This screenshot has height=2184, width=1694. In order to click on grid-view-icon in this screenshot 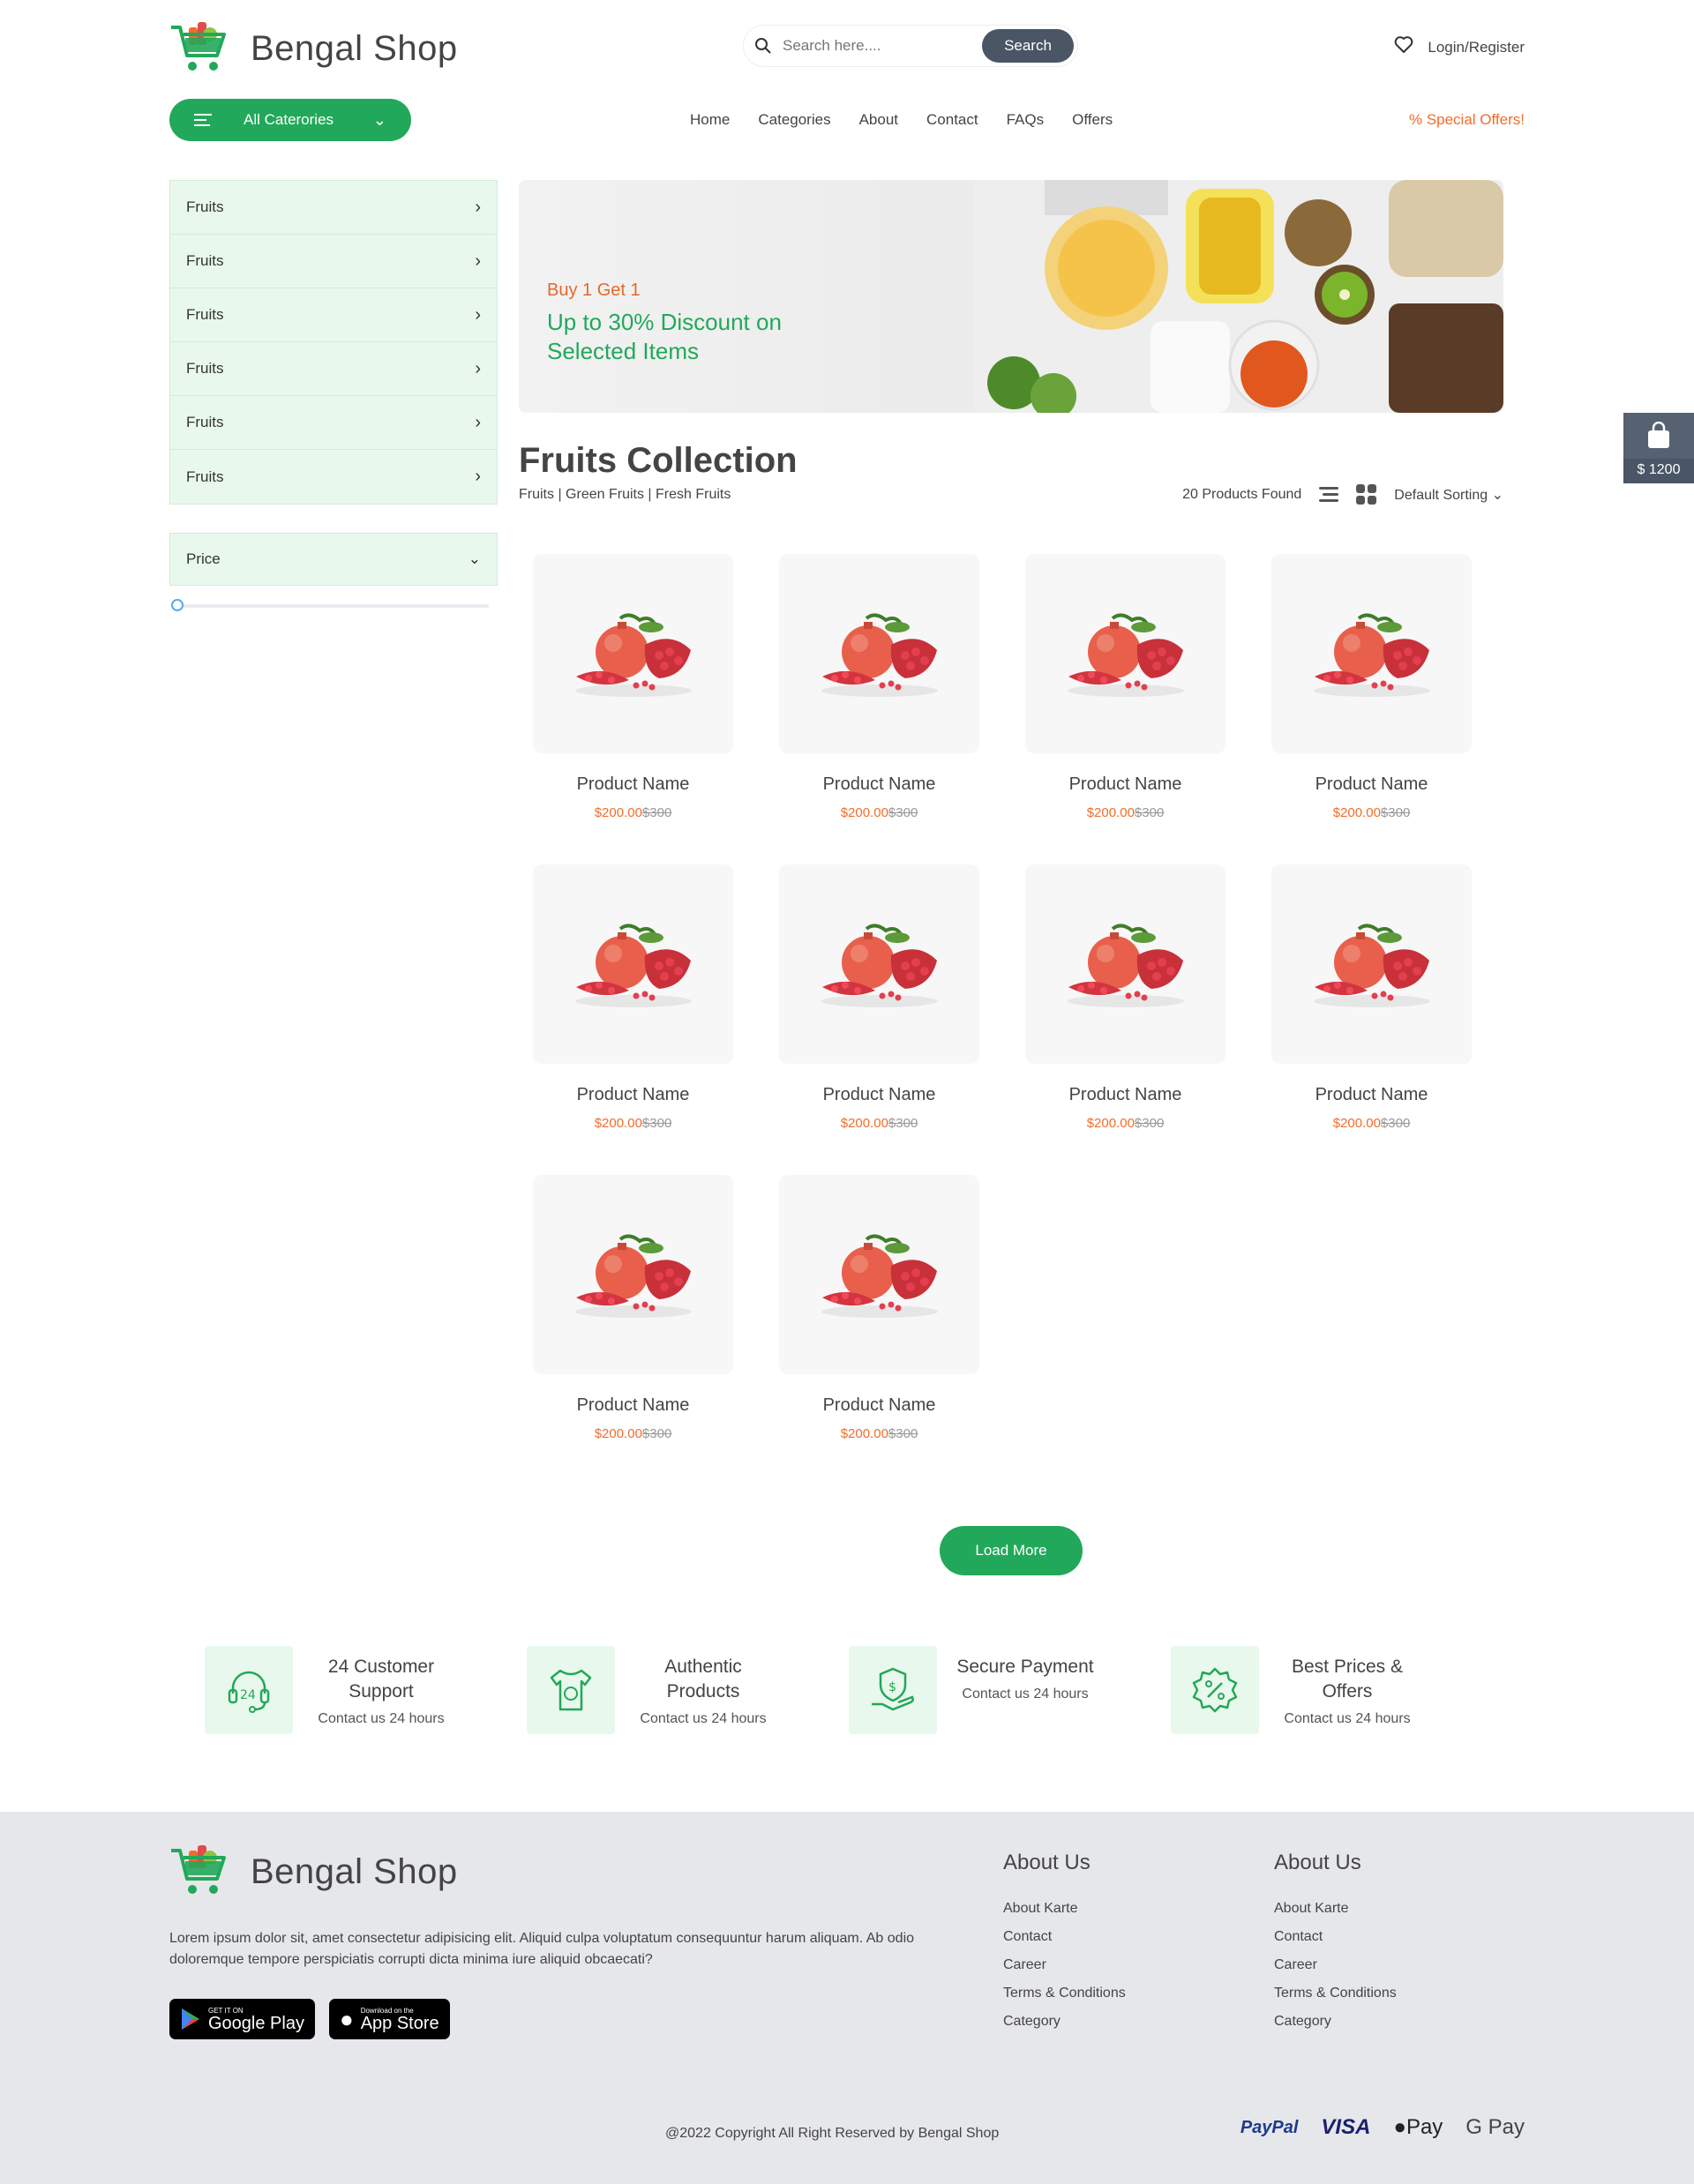, I will do `click(1367, 495)`.